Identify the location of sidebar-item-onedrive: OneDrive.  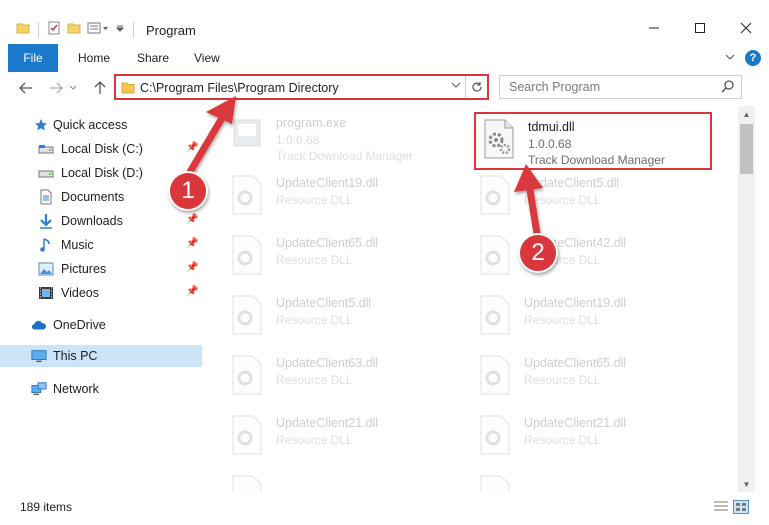
(101, 325).